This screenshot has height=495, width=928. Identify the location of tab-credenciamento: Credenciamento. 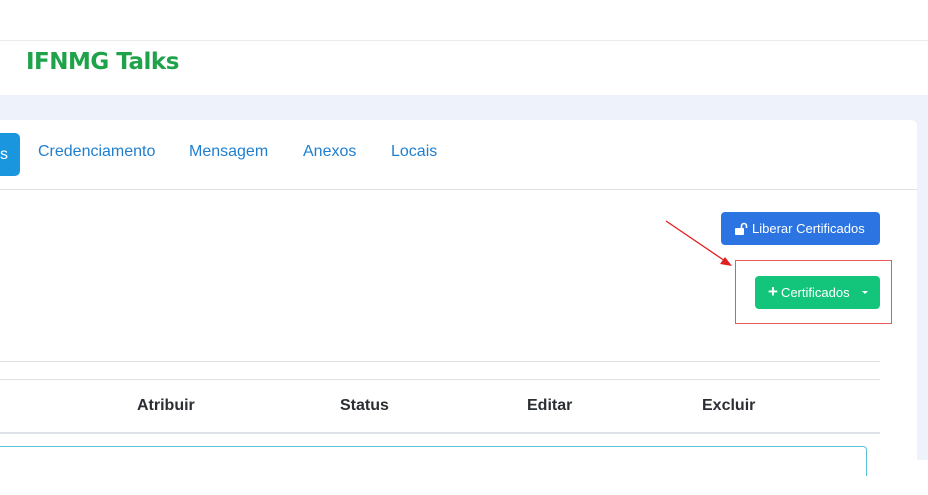
(96, 152).